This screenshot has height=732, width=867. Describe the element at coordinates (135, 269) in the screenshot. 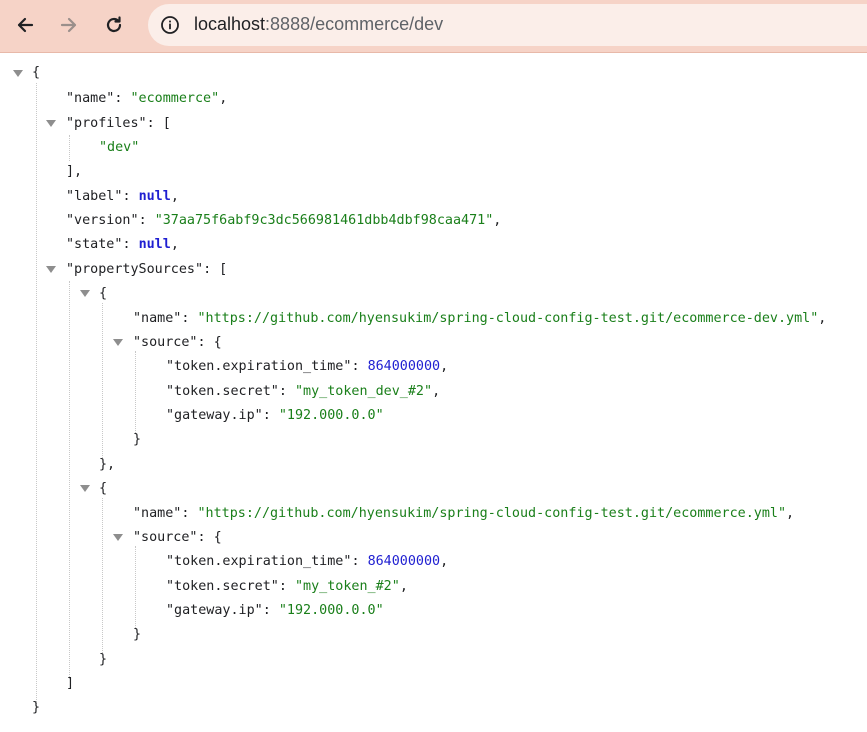

I see `json-key: "propertySources"` at that location.